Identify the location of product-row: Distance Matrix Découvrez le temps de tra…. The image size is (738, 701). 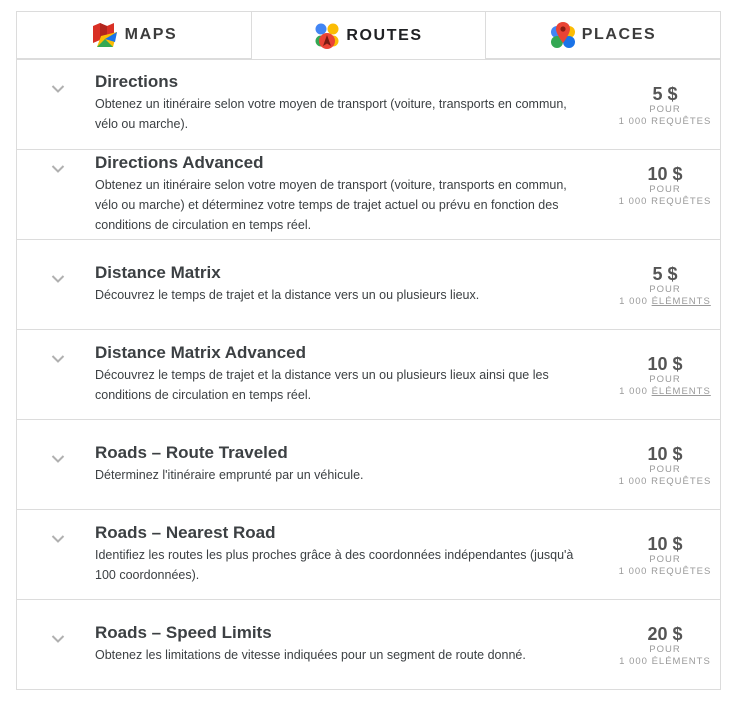
(368, 284).